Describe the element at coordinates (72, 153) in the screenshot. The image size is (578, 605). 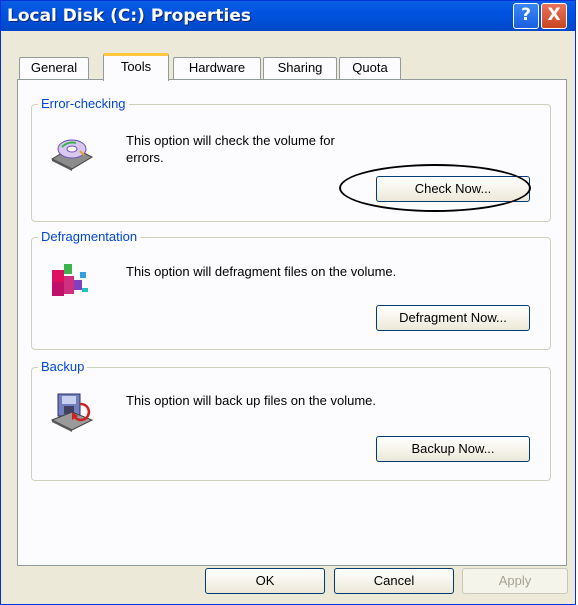
I see `disk-check-icon` at that location.